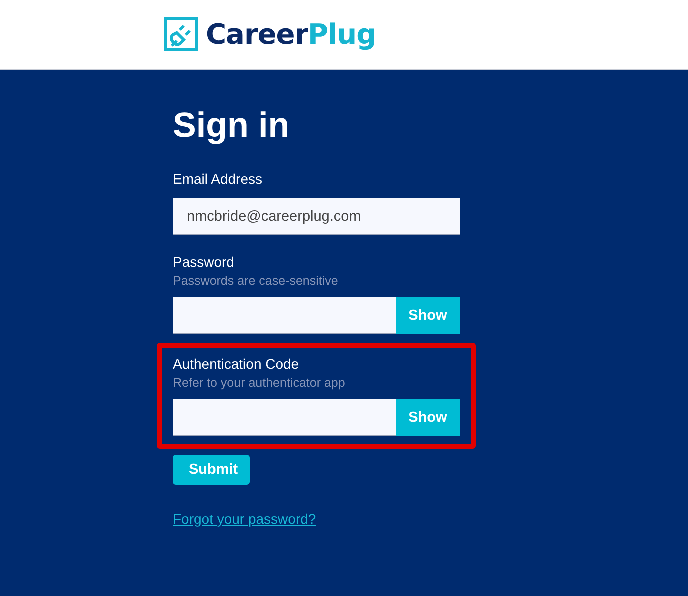  Describe the element at coordinates (244, 519) in the screenshot. I see `forgot-password-link: Forgot your password?` at that location.